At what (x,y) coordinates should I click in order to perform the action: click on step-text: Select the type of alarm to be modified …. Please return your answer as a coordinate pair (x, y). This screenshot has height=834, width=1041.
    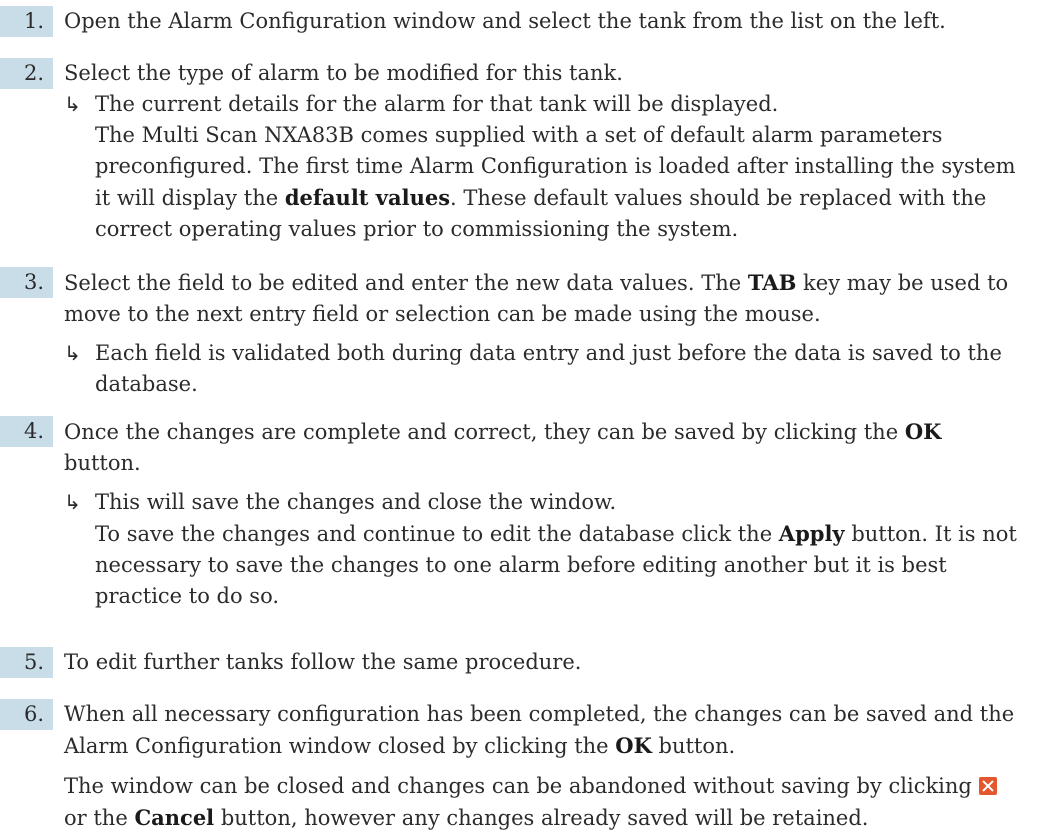
    Looking at the image, I should click on (343, 73).